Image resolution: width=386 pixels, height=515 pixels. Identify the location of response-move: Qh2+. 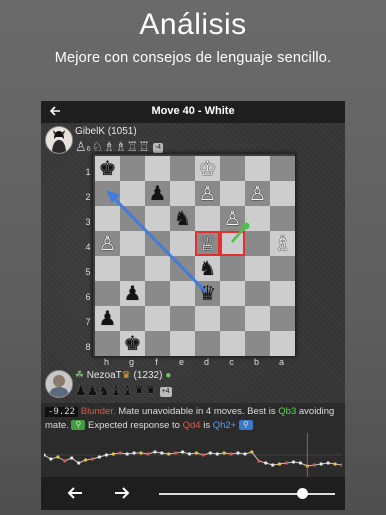
(225, 425).